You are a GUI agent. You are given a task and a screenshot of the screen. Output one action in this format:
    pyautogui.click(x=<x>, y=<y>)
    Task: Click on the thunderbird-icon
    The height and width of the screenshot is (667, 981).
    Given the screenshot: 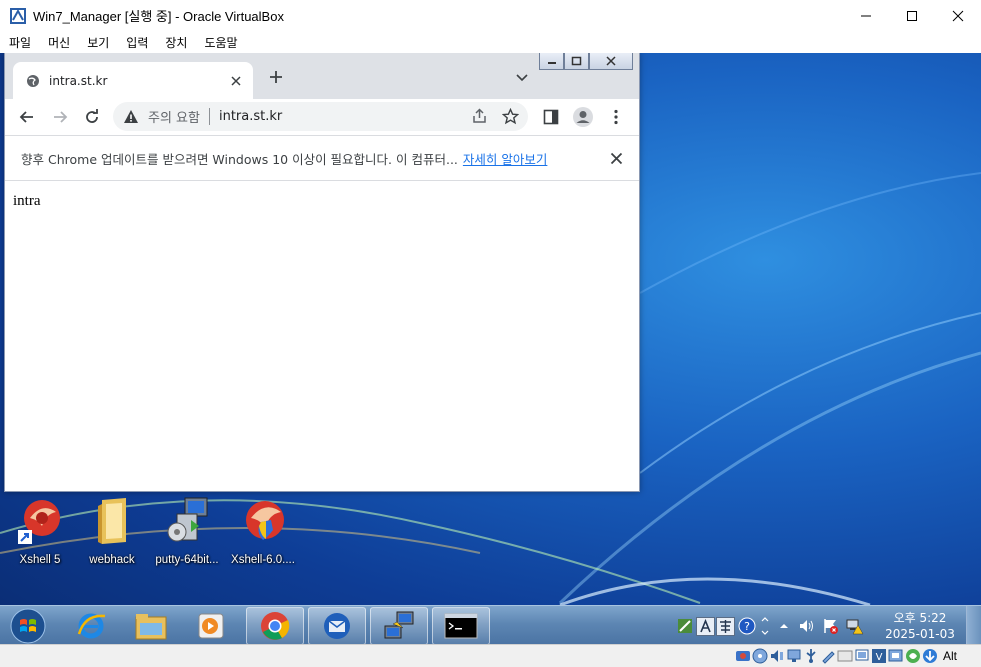 What is the action you would take?
    pyautogui.click(x=337, y=626)
    